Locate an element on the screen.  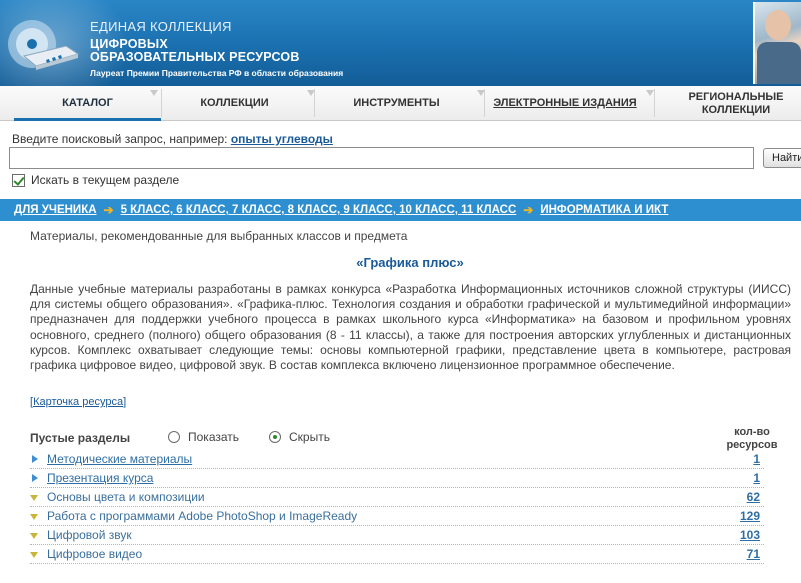
nav-collections: КОЛЛЕКЦИИ is located at coordinates (234, 103).